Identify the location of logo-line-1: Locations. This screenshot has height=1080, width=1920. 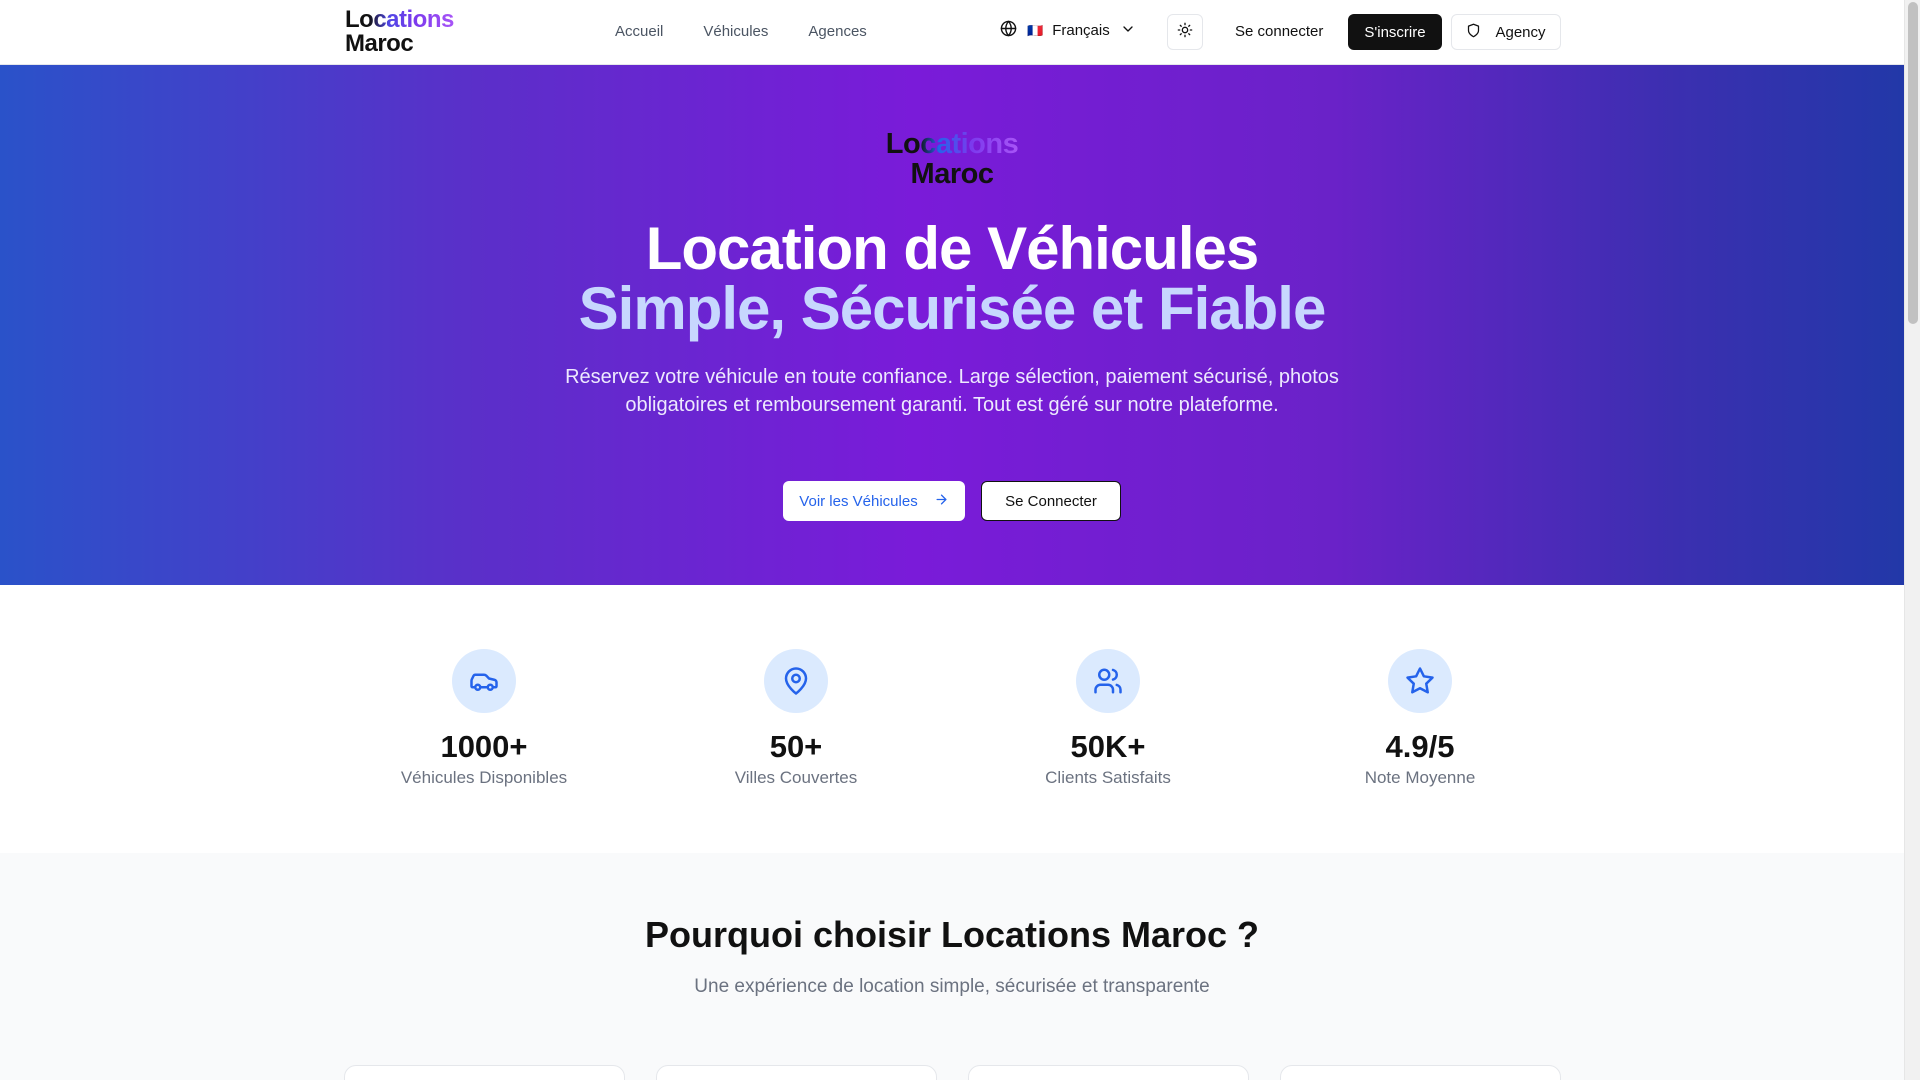
(399, 19).